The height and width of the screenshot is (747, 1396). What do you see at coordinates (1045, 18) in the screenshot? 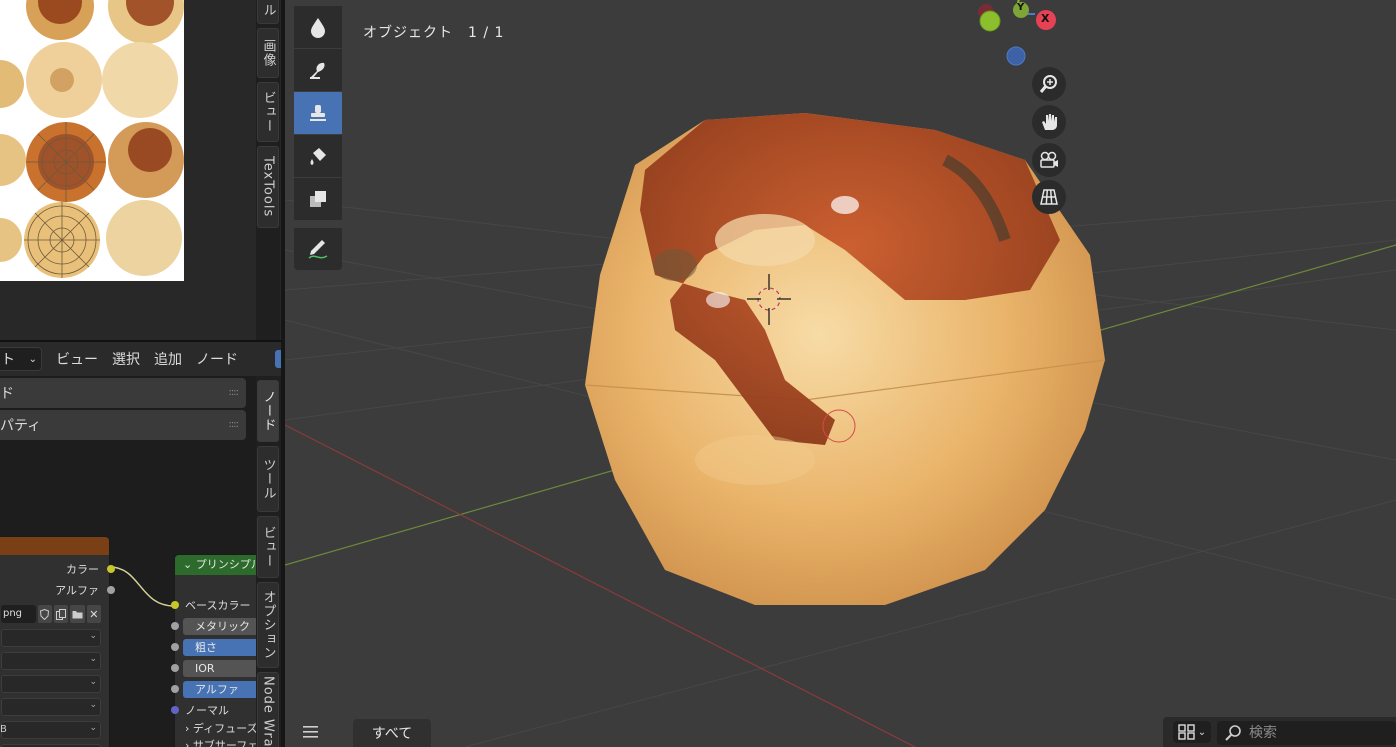
I see `gizmo-x-label: X` at bounding box center [1045, 18].